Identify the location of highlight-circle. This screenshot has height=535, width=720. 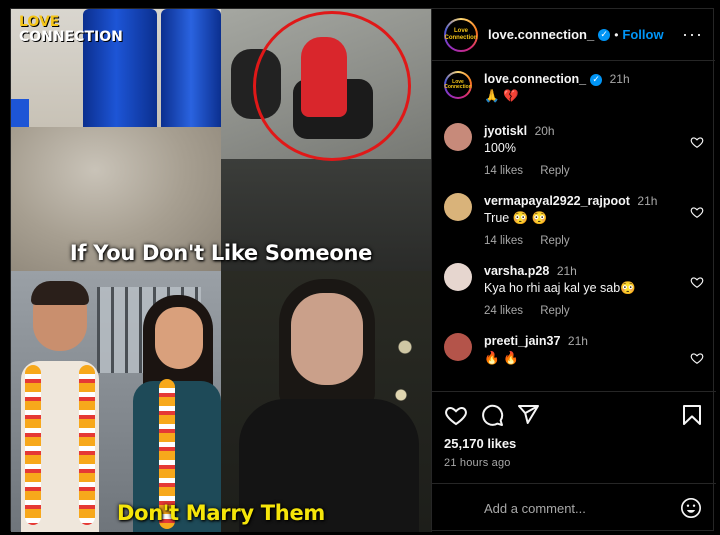
(332, 86).